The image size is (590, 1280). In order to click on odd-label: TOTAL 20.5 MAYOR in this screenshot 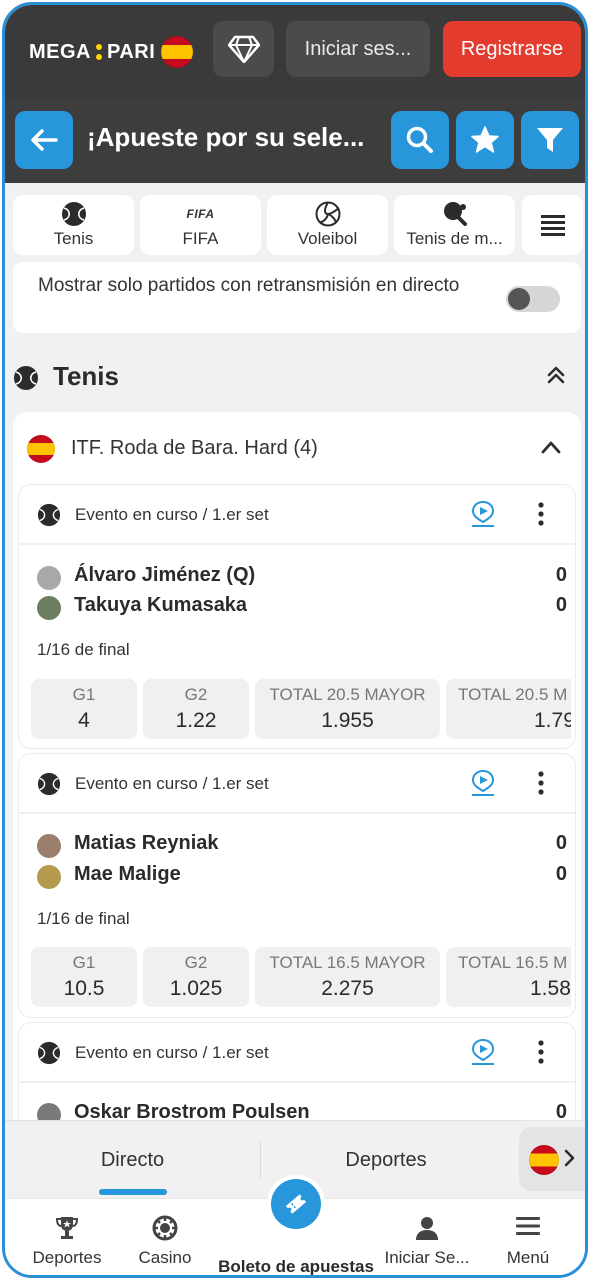, I will do `click(347, 694)`.